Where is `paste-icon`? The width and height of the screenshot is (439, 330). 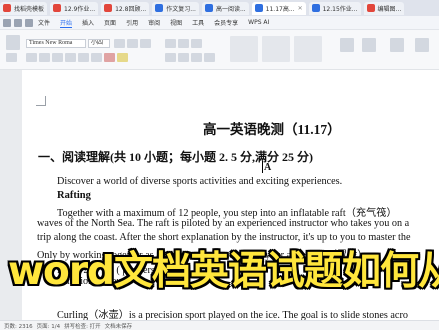 paste-icon is located at coordinates (13, 42).